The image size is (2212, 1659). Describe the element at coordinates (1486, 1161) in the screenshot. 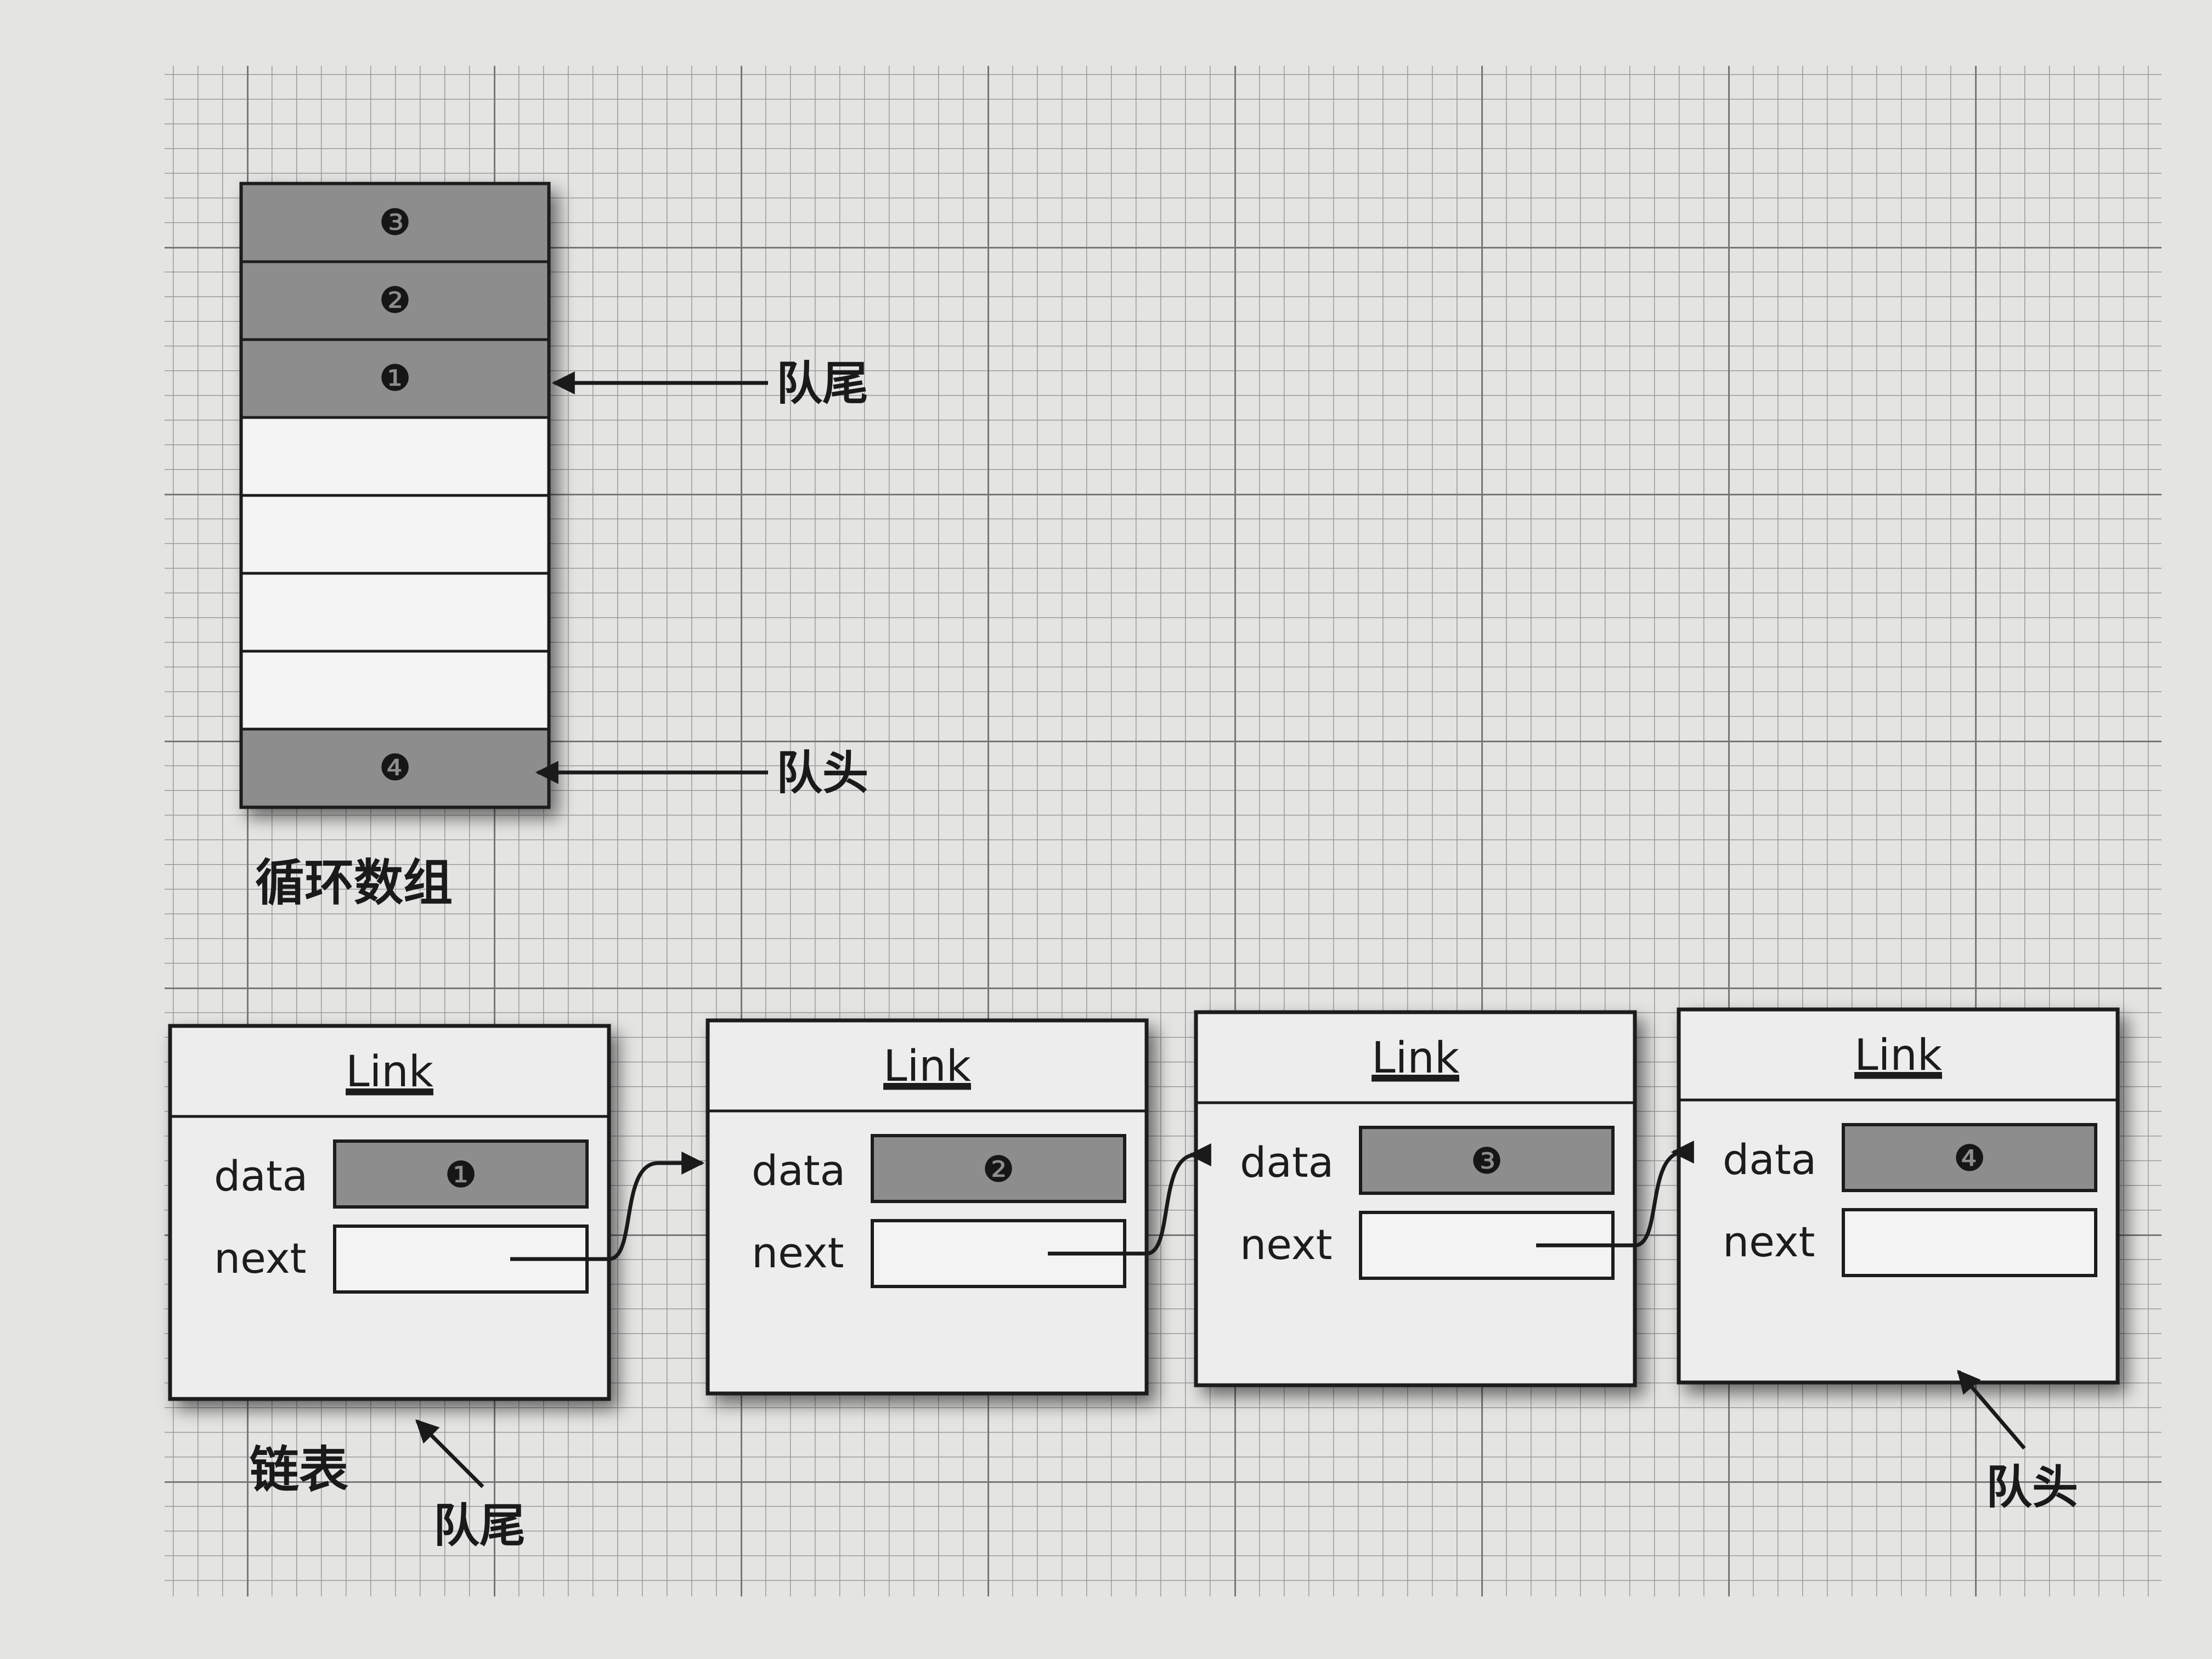

I see `link-node-data-marker: ❸` at that location.